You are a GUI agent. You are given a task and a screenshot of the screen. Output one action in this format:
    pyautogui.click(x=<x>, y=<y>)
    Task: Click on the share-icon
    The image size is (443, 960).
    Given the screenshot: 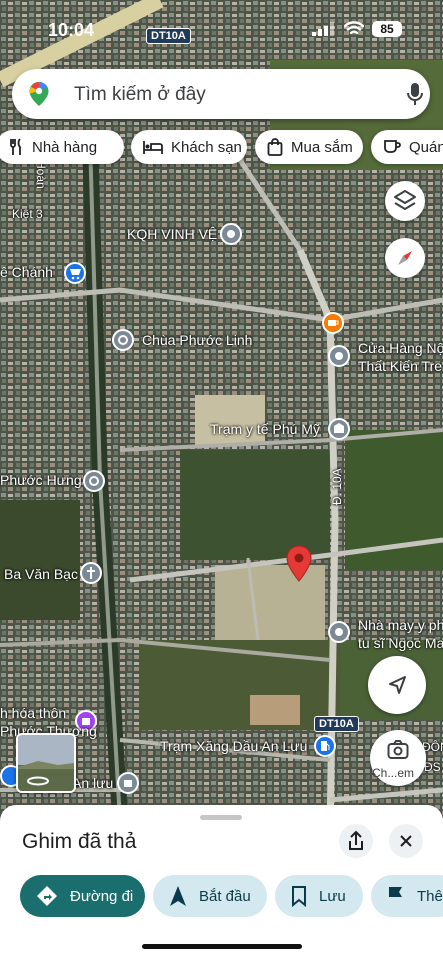 What is the action you would take?
    pyautogui.click(x=356, y=840)
    